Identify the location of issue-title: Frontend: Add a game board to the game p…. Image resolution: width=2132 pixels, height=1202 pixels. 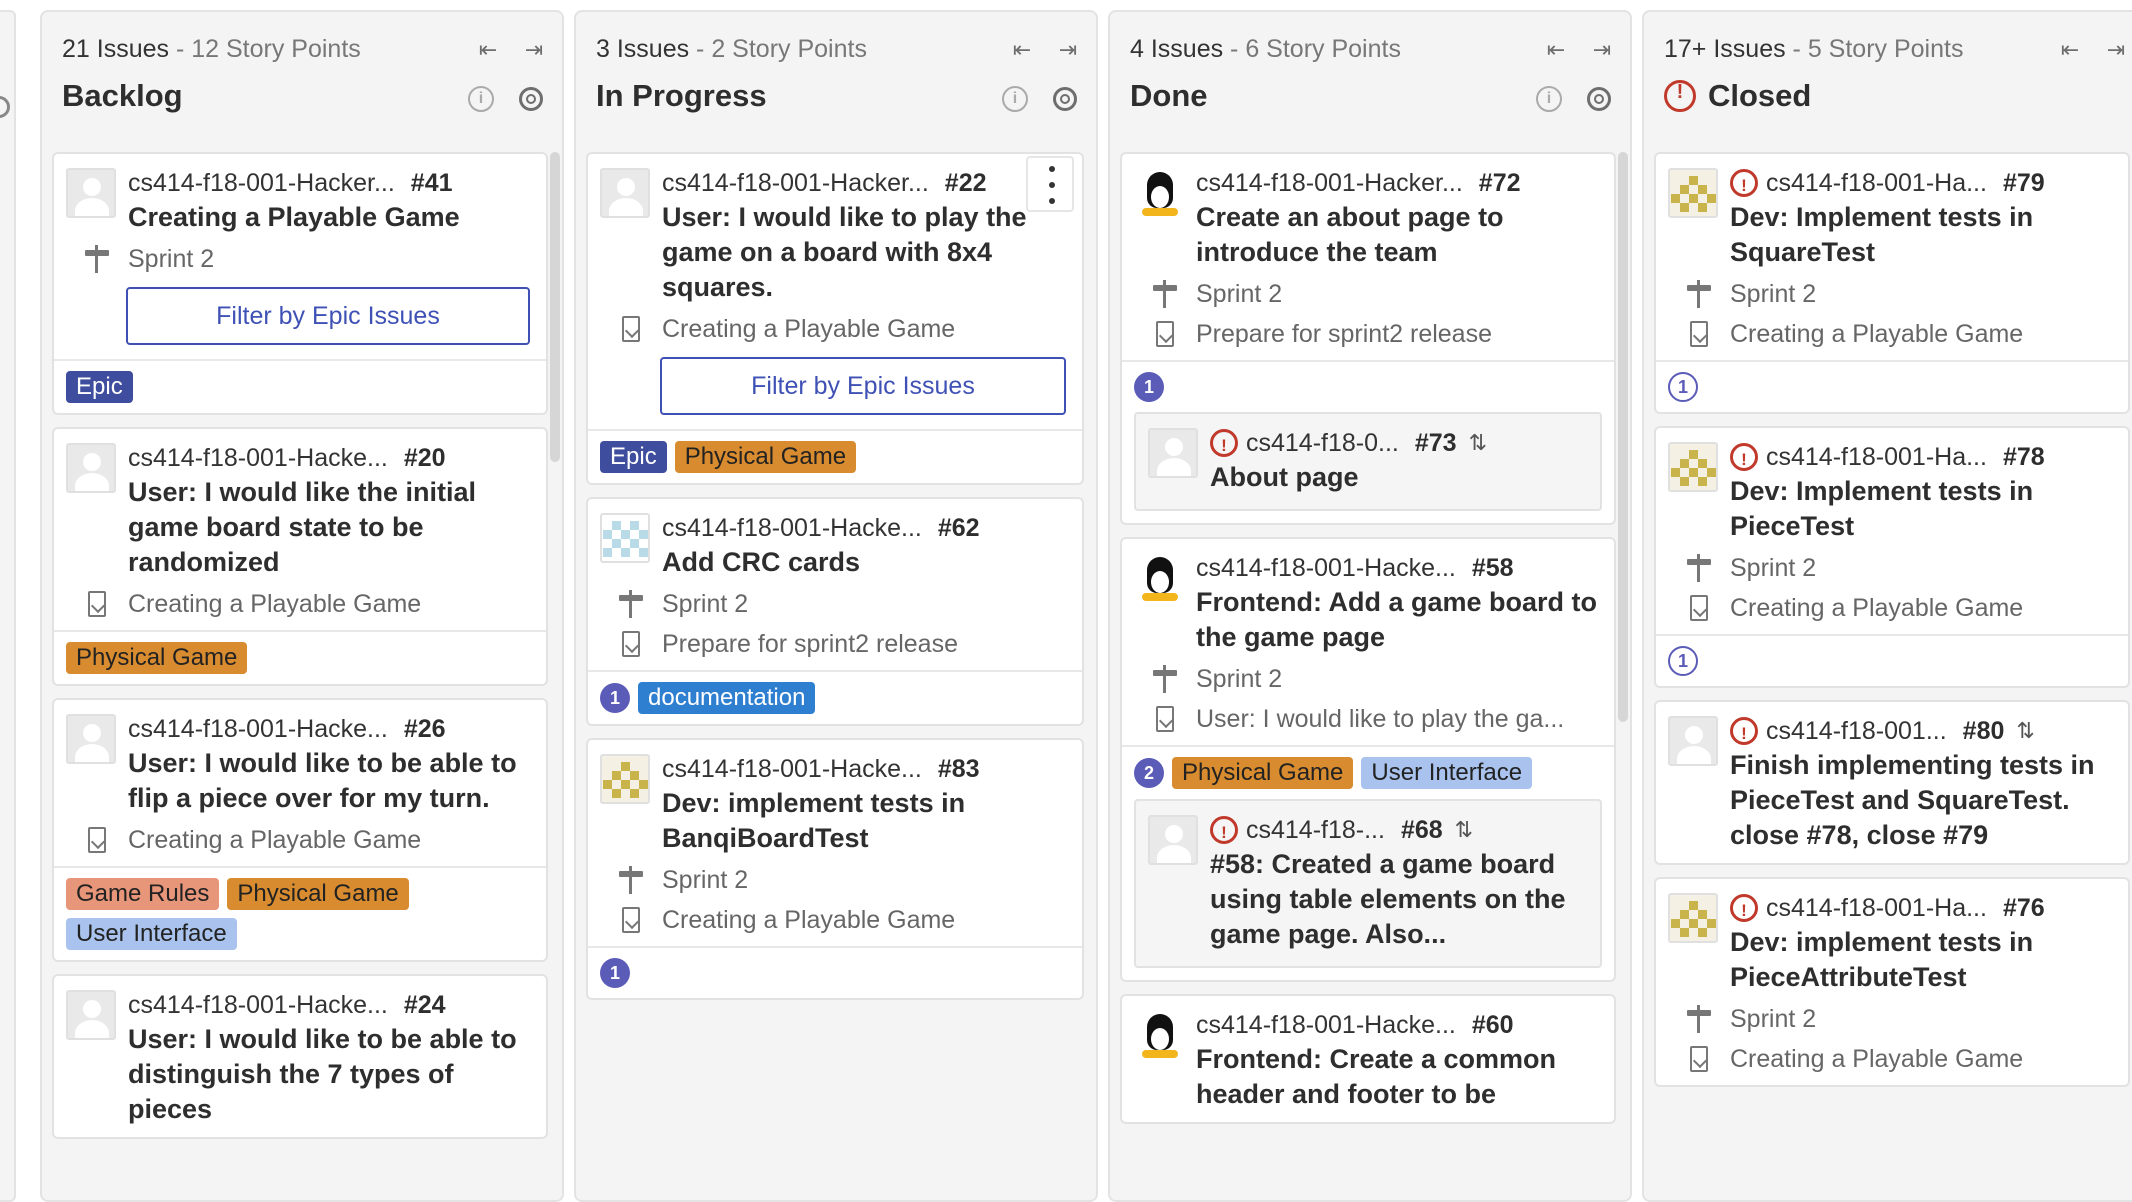
(1398, 620).